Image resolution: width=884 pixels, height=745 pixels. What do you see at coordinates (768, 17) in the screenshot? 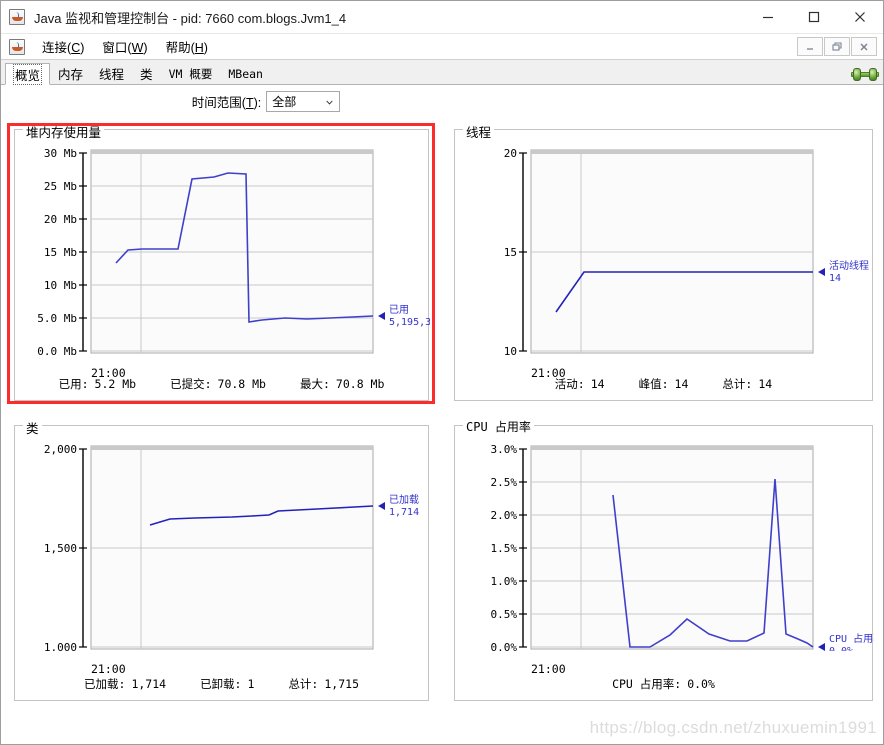
I see `minimize-button` at bounding box center [768, 17].